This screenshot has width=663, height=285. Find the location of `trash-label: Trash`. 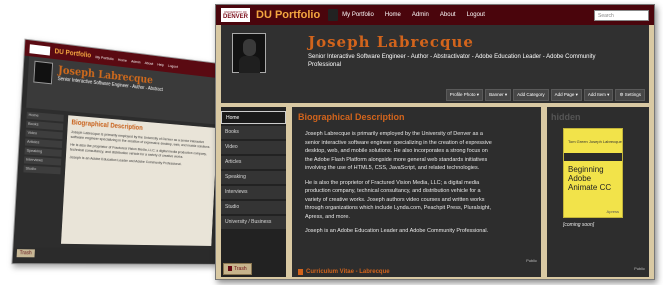

trash-label: Trash is located at coordinates (240, 269).